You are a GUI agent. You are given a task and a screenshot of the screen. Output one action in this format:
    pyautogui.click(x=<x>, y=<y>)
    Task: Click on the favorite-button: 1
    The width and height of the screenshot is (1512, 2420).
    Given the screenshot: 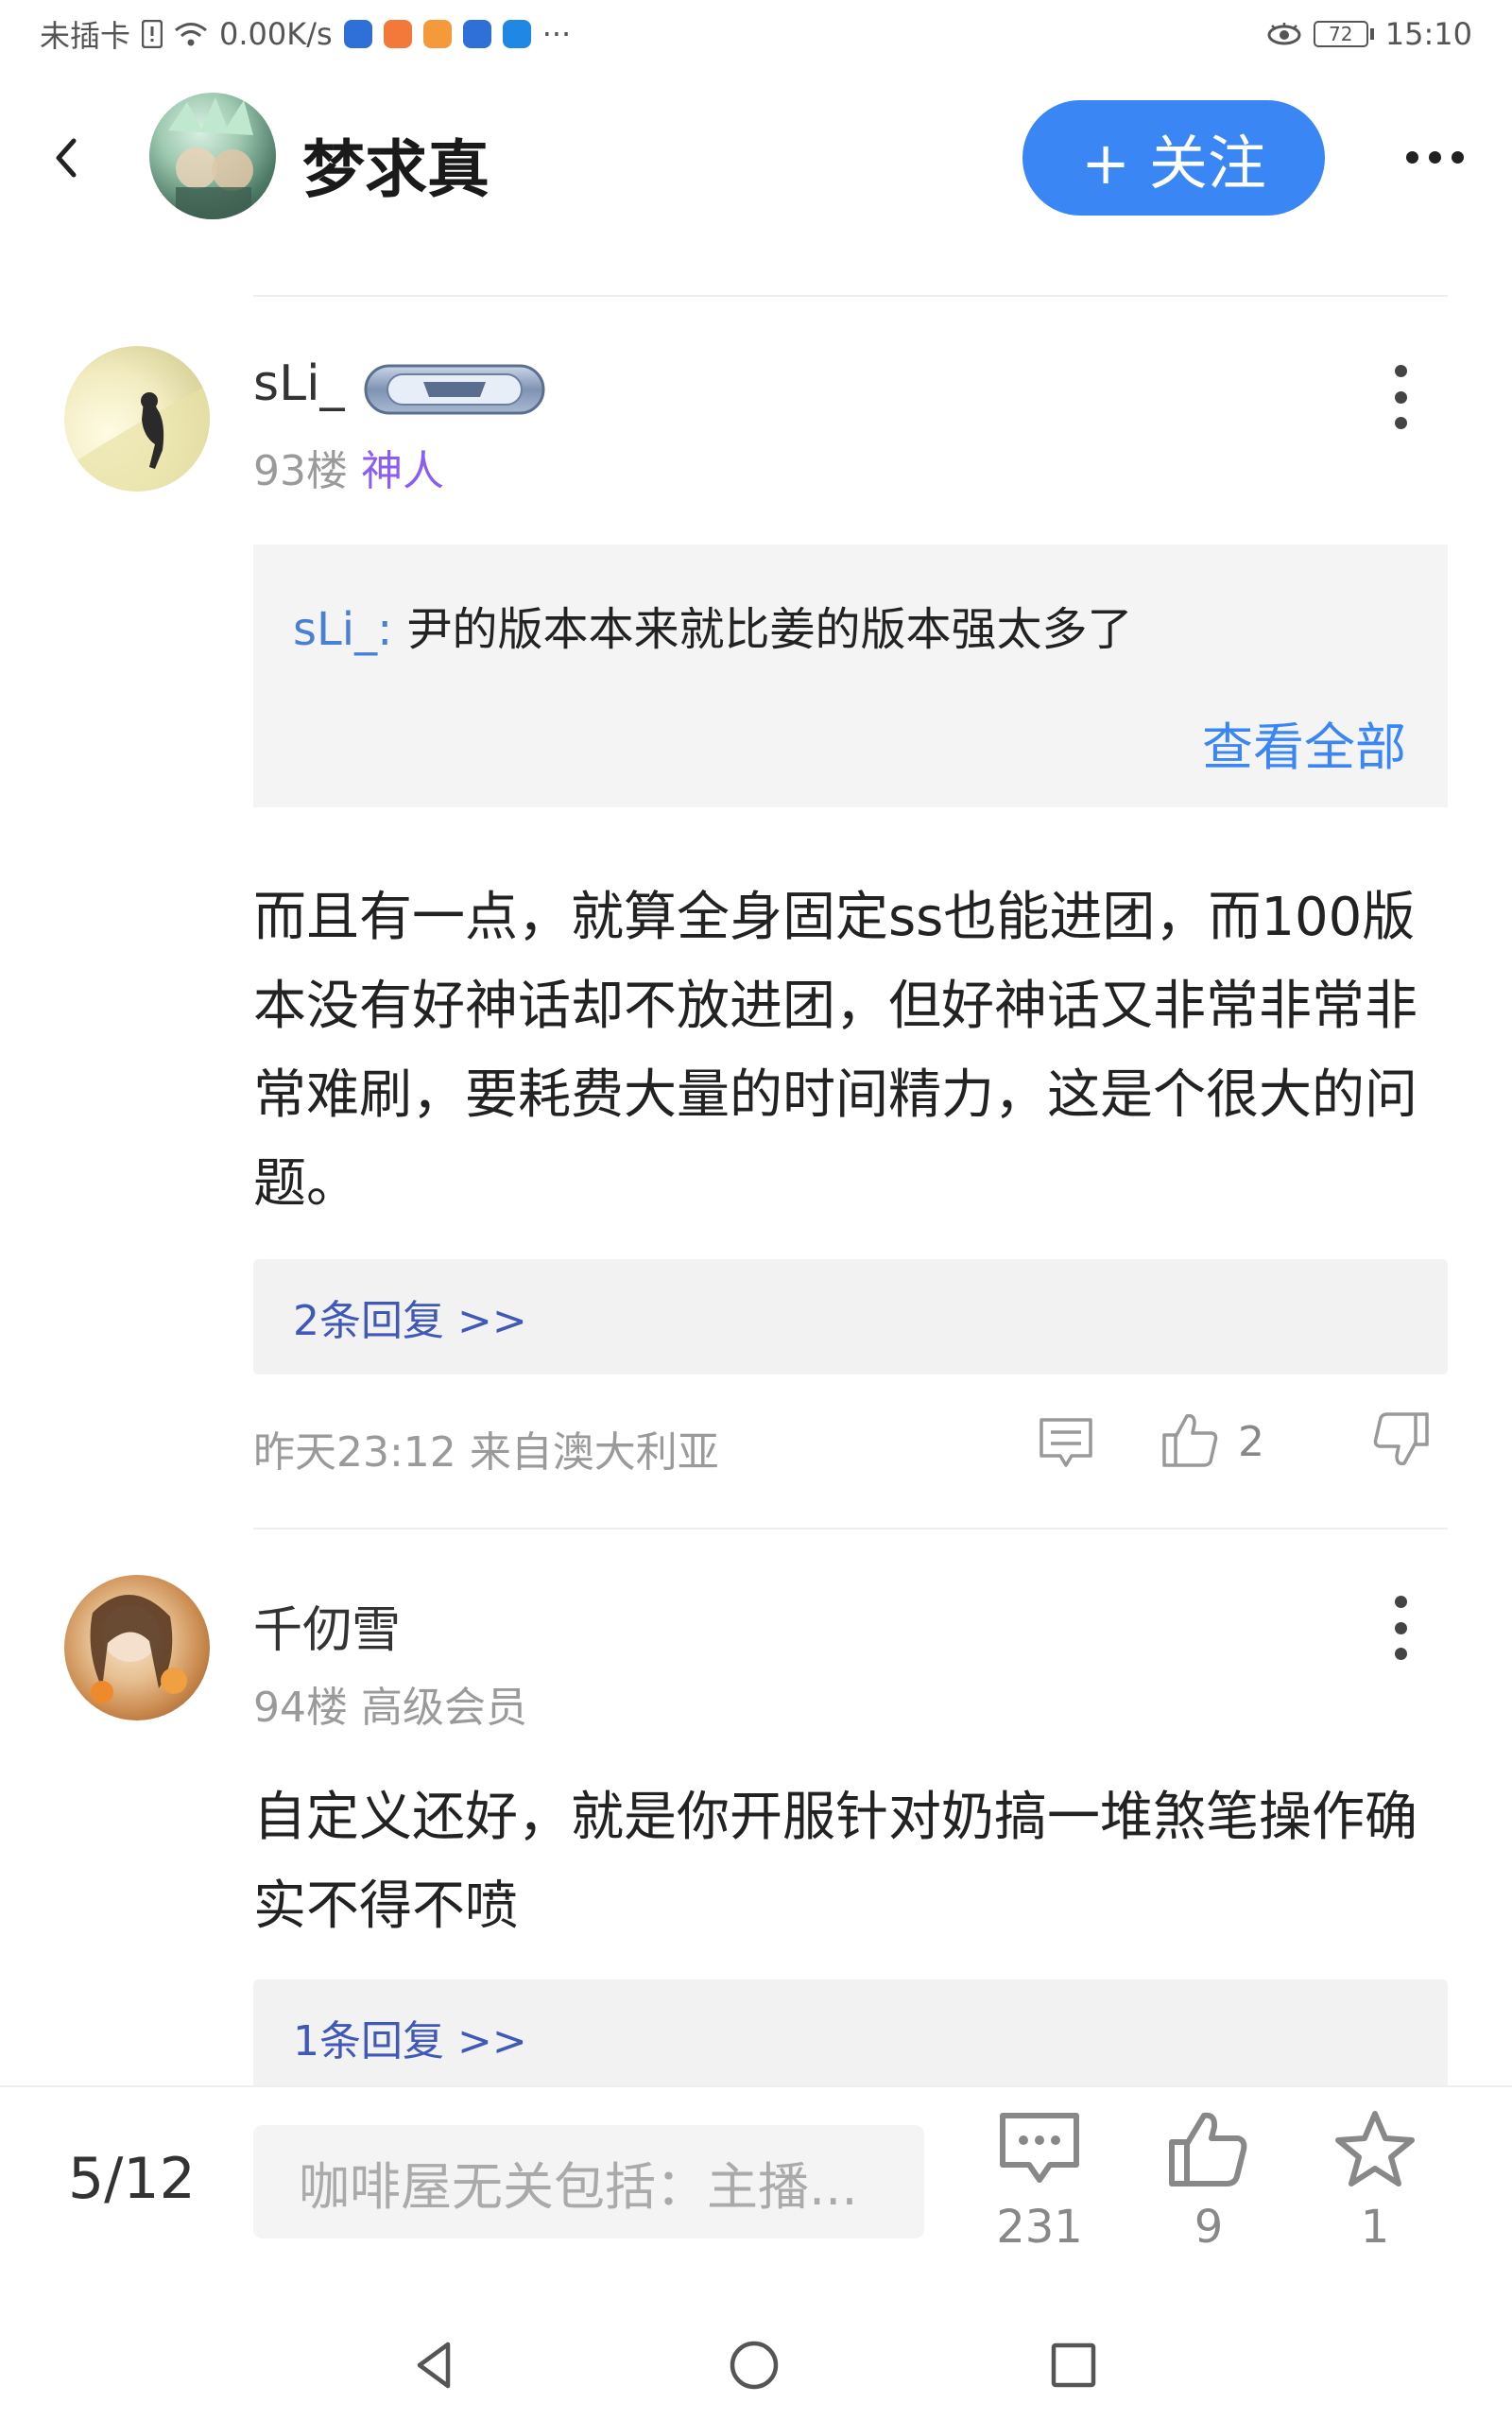 What is the action you would take?
    pyautogui.click(x=1375, y=2195)
    